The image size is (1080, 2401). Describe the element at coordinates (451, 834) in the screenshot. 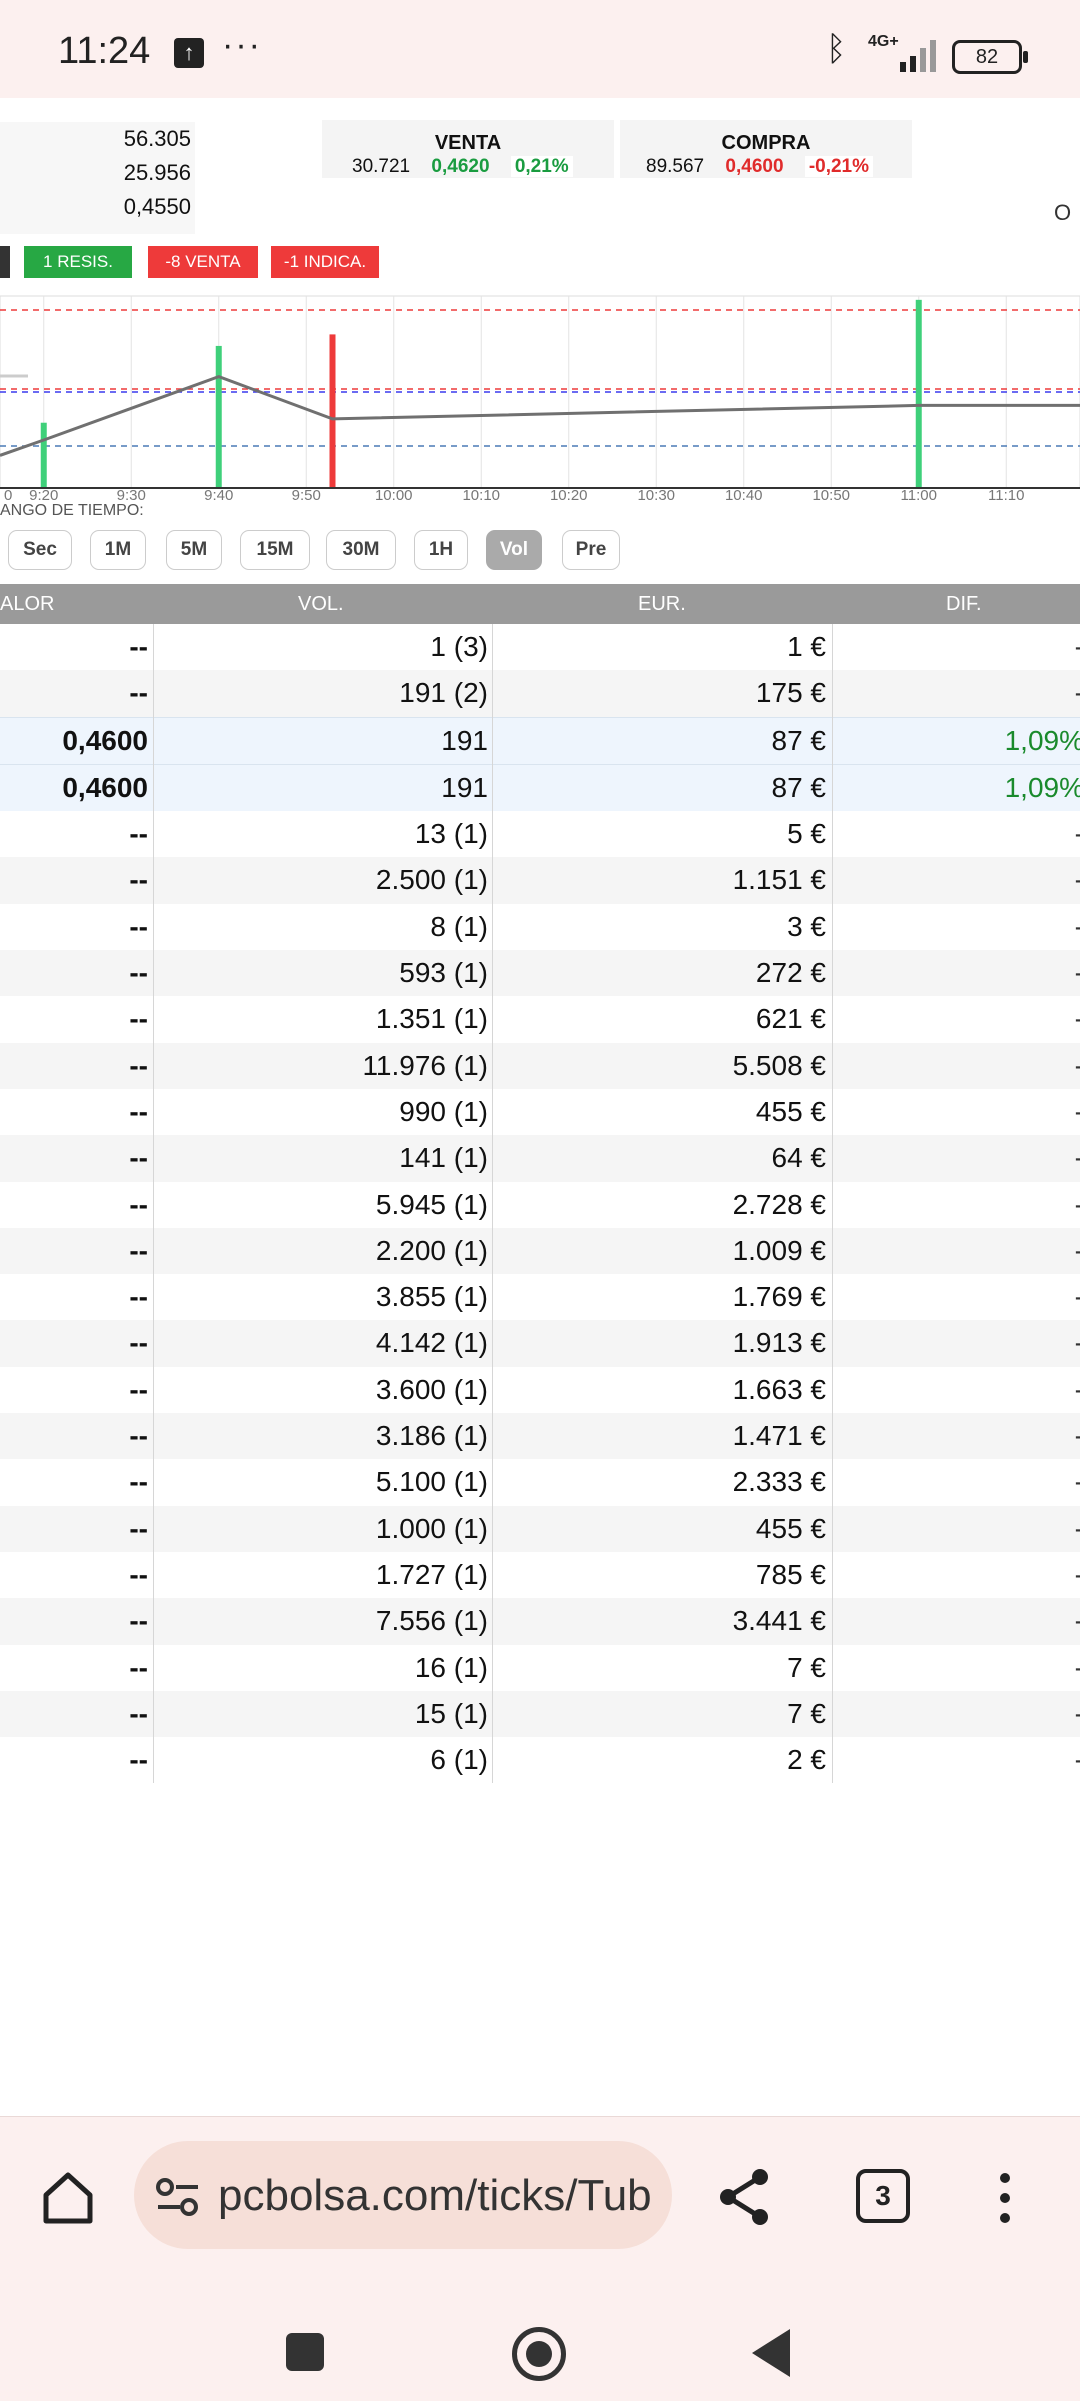

I see `cell-vol: 13 (1)` at that location.